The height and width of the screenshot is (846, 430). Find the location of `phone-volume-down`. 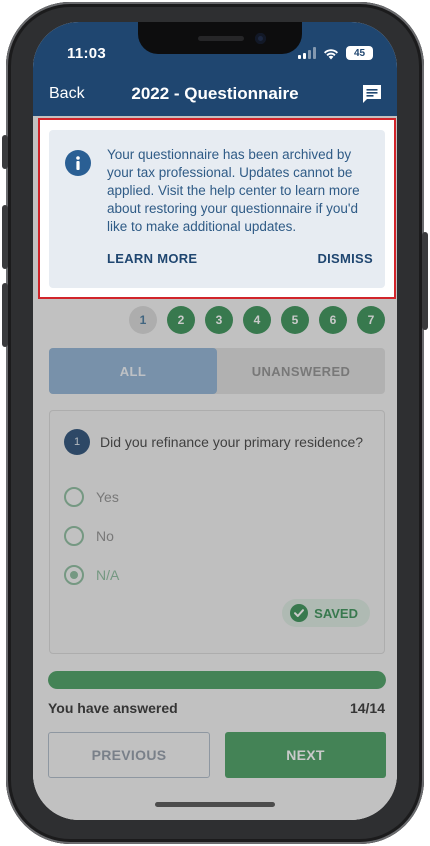

phone-volume-down is located at coordinates (5, 315).